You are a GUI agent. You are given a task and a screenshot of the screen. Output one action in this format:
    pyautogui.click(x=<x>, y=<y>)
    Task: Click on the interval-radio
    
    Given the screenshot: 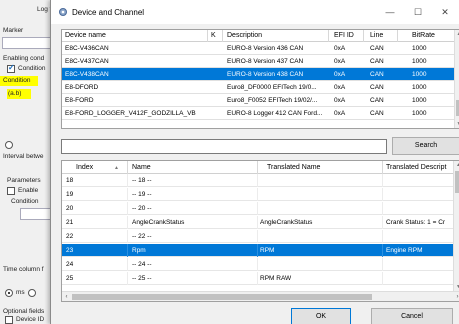 What is the action you would take?
    pyautogui.click(x=9, y=145)
    